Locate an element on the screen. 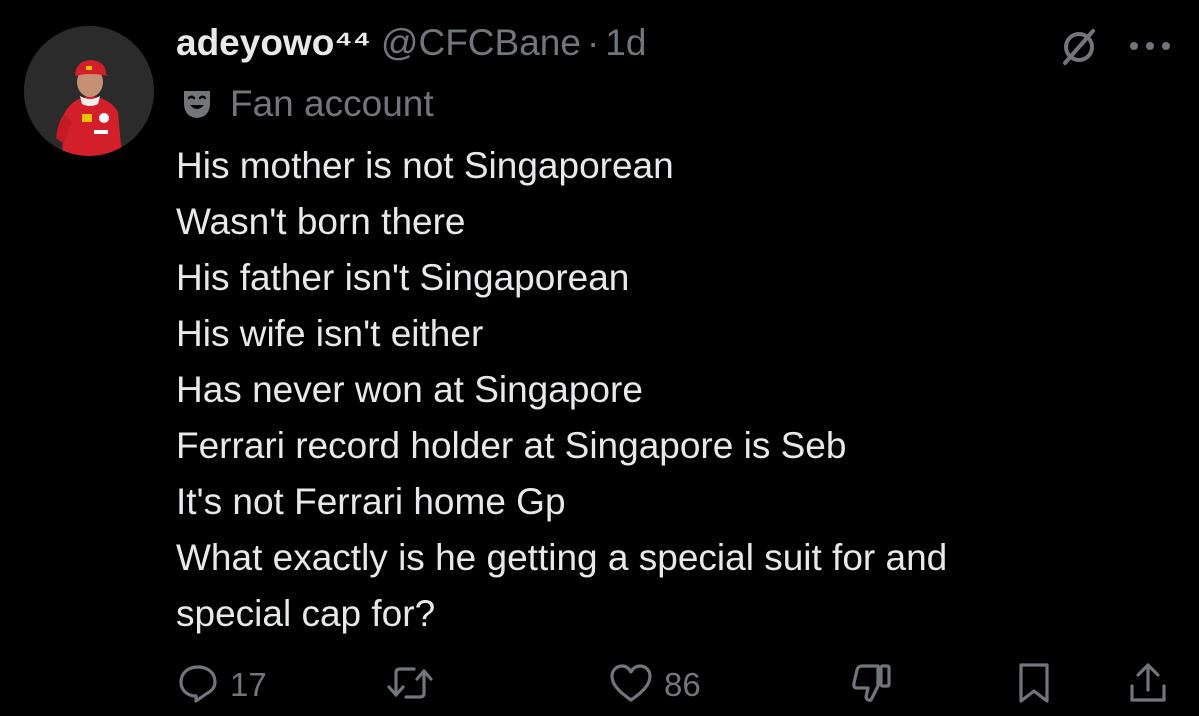 The image size is (1199, 716). tweet-line: Has never won at Singapore is located at coordinates (409, 389).